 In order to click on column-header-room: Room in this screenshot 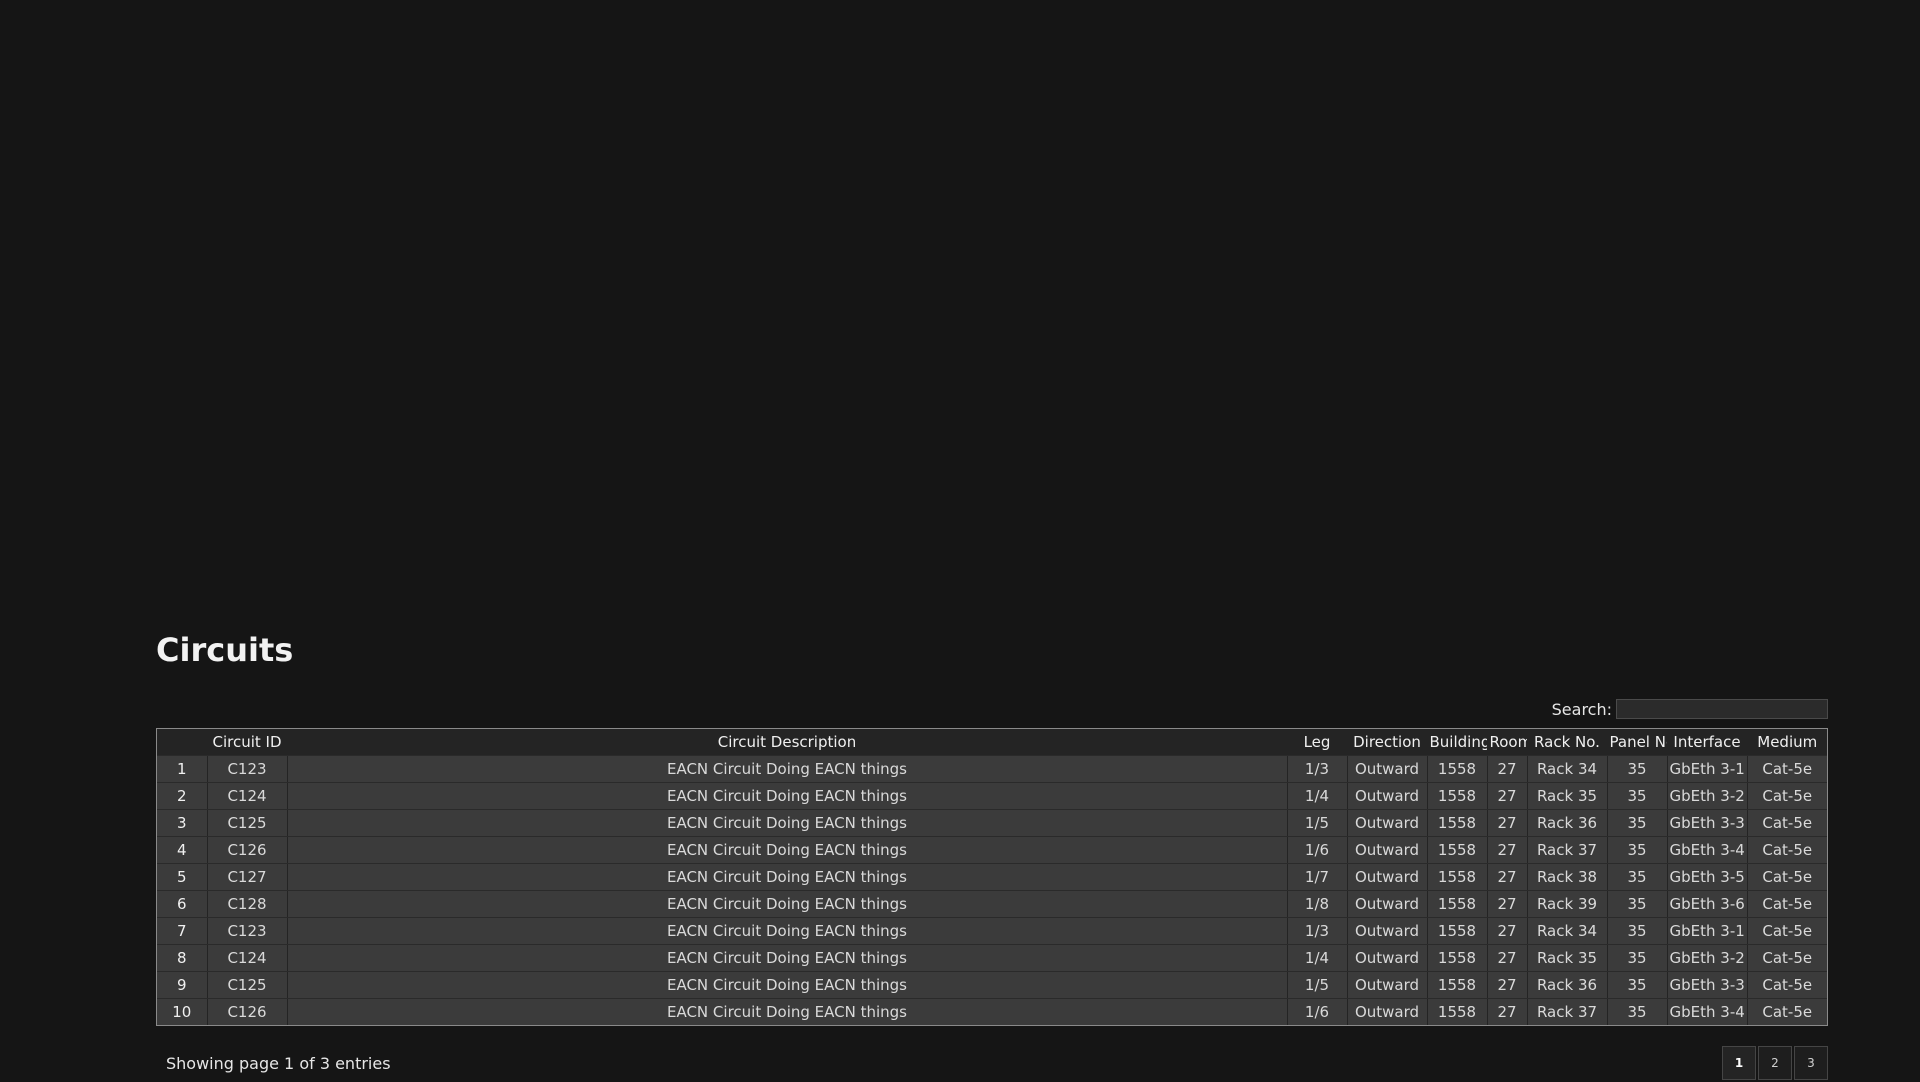, I will do `click(1507, 742)`.